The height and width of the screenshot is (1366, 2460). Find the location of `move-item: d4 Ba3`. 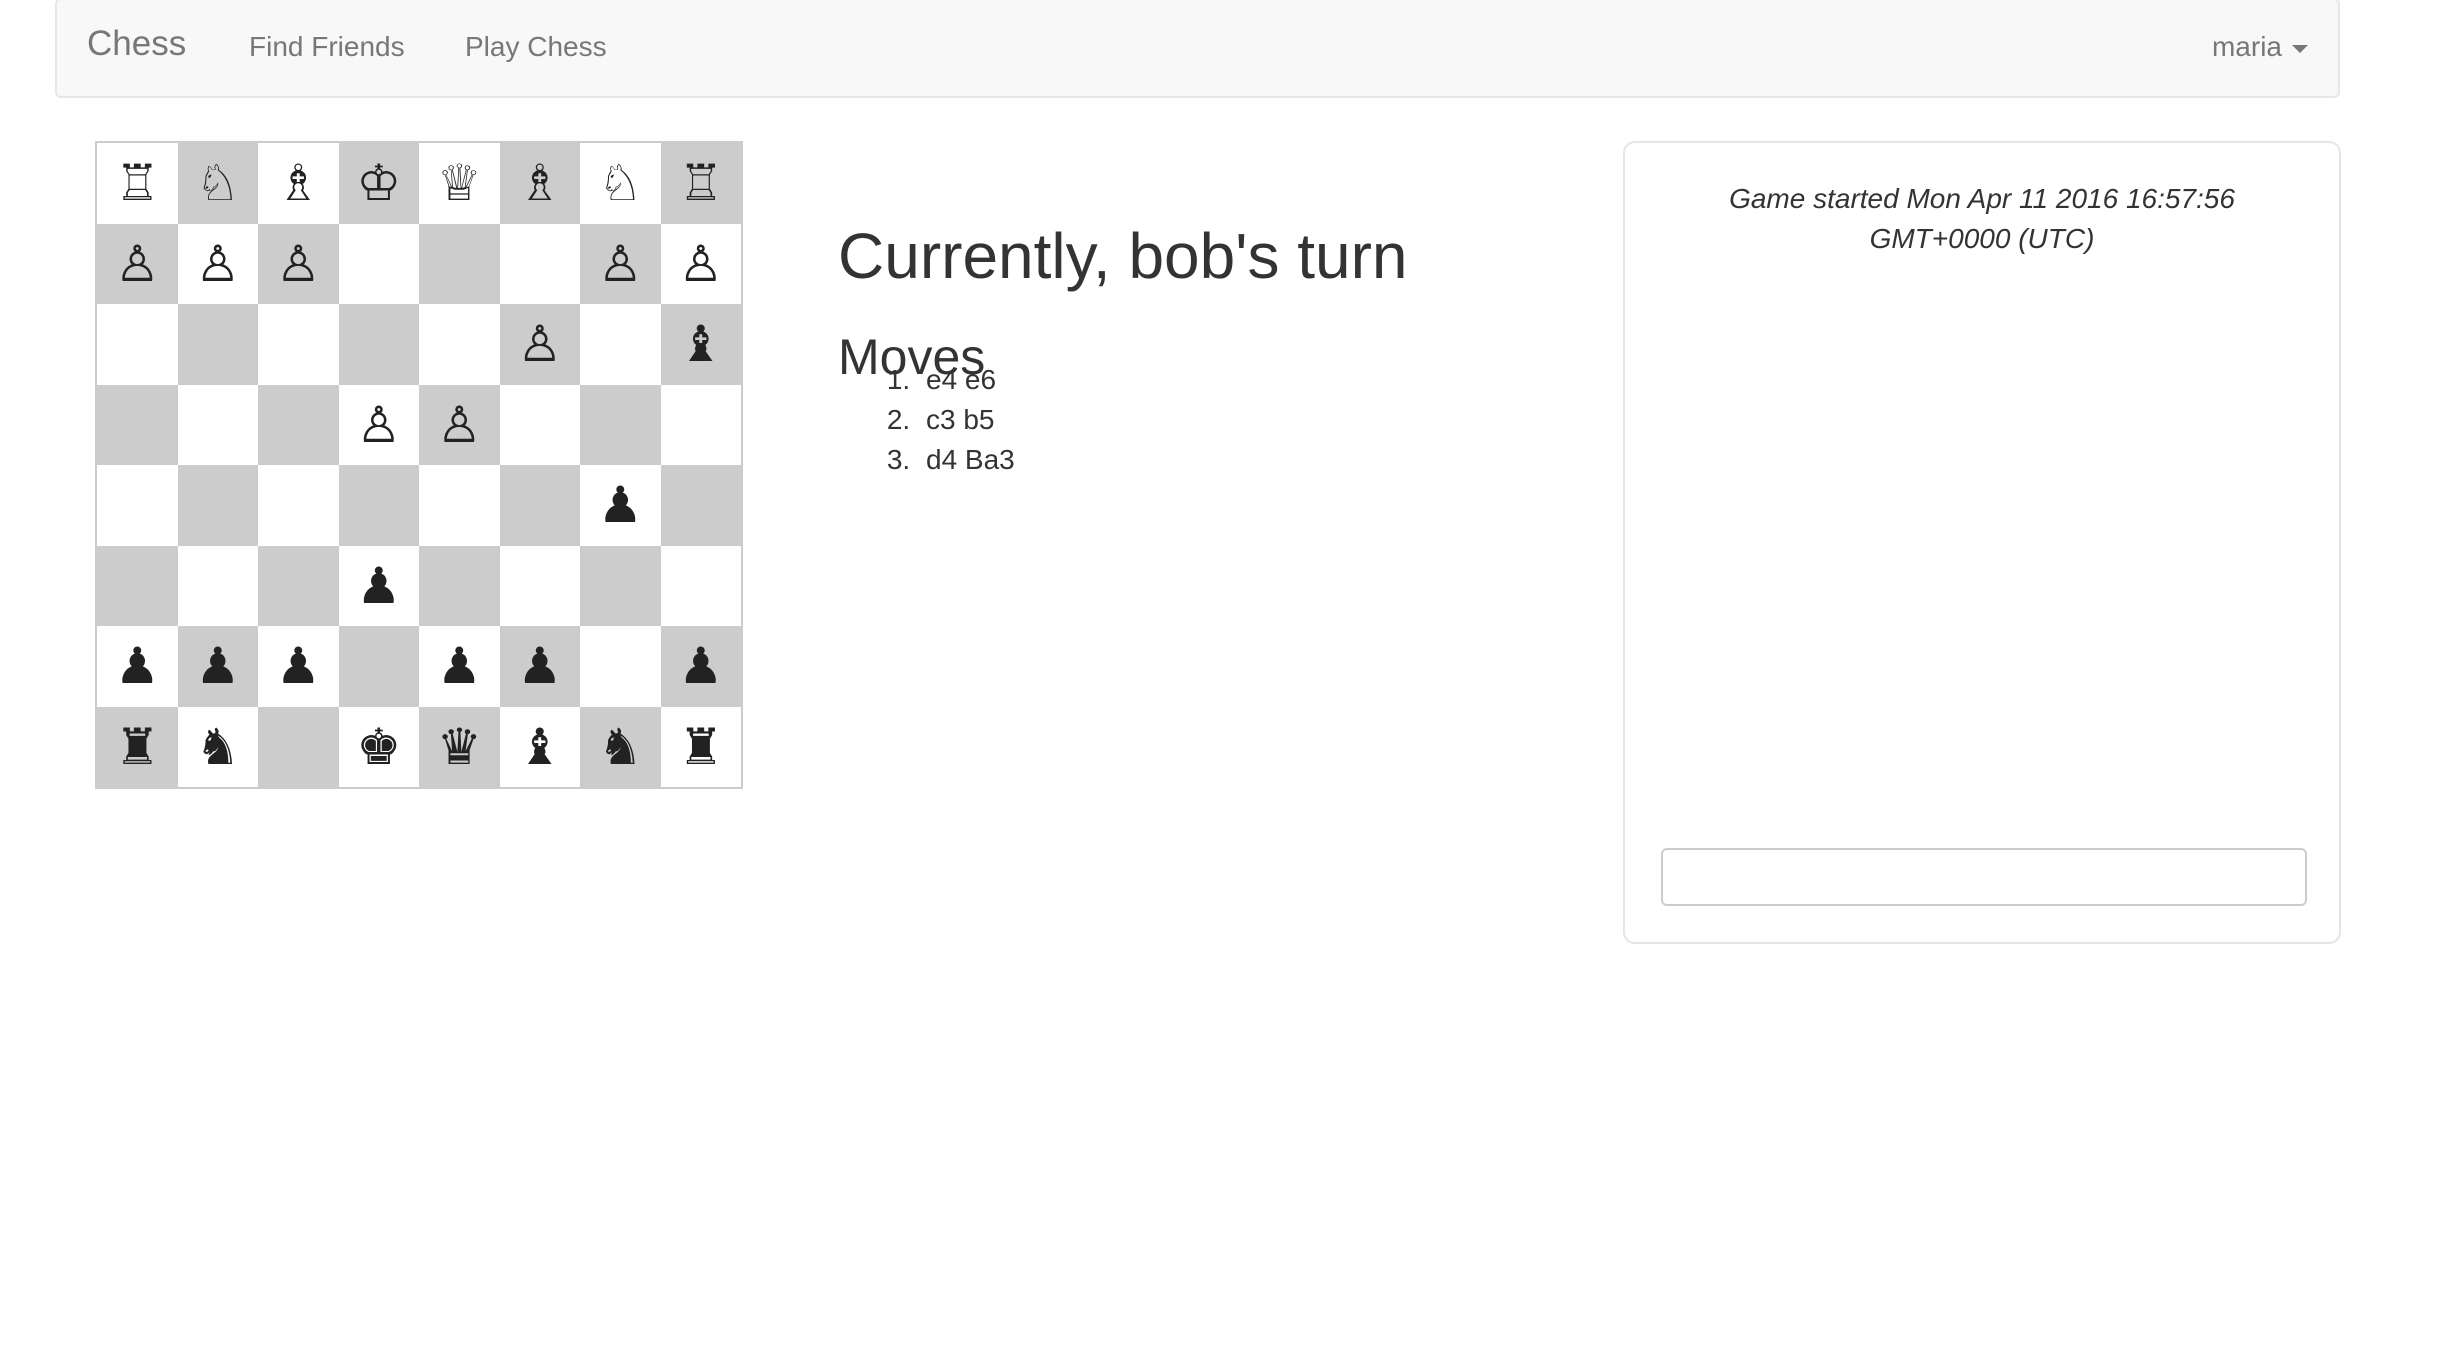

move-item: d4 Ba3 is located at coordinates (966, 460).